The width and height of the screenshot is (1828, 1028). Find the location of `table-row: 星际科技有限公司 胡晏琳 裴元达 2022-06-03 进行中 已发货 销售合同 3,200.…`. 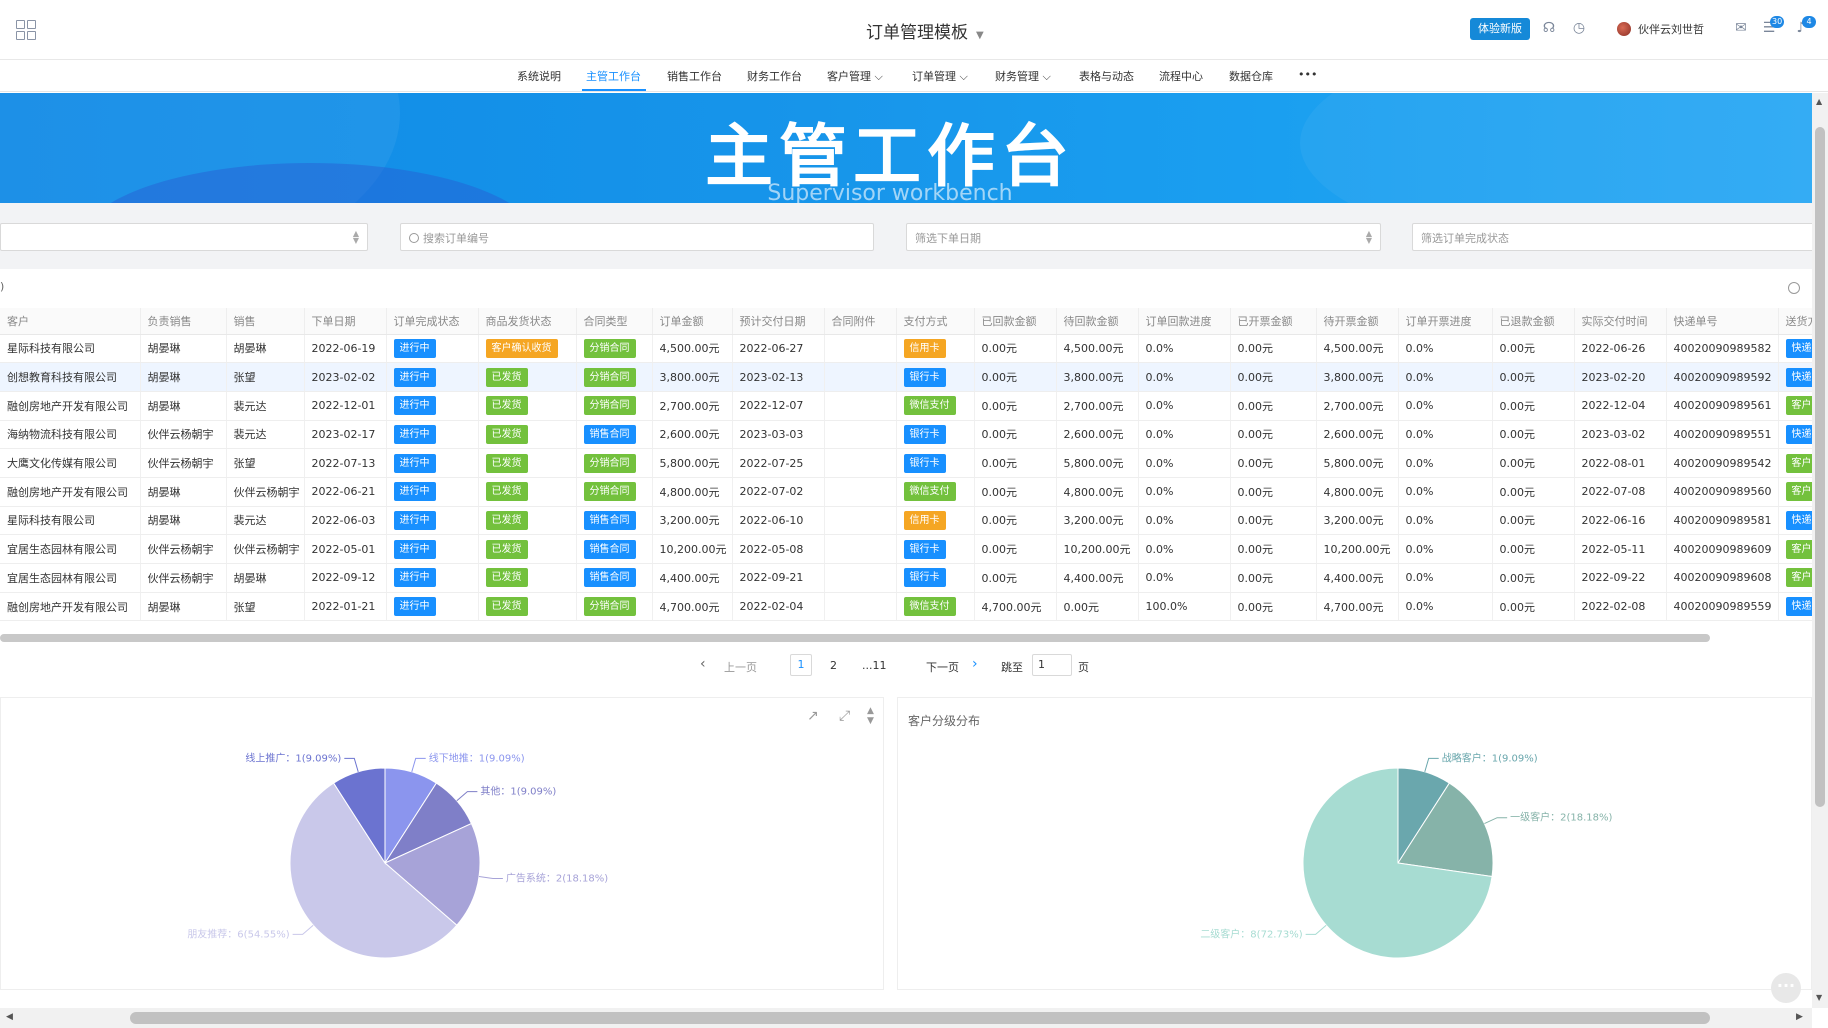

table-row: 星际科技有限公司 胡晏琳 裴元达 2022-06-03 进行中 已发货 销售合同 3,200.… is located at coordinates (911, 521).